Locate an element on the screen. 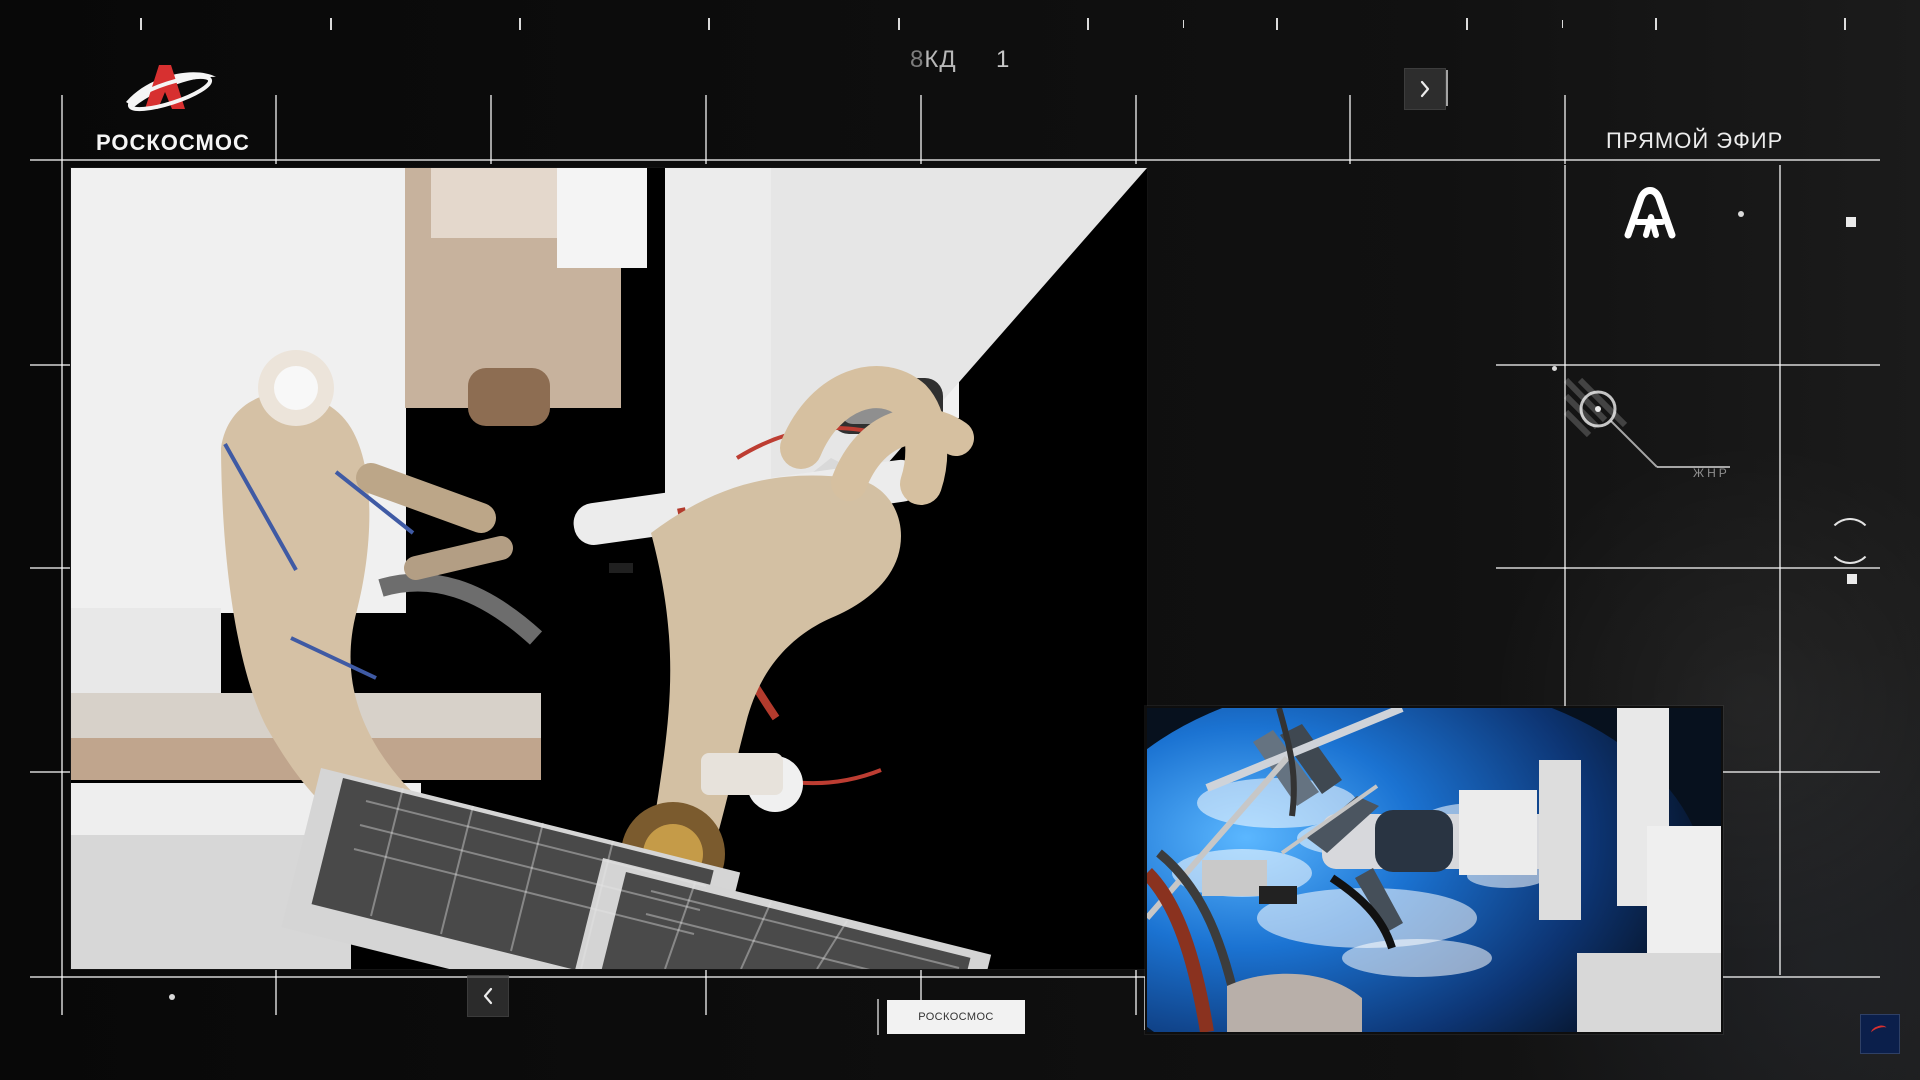 The height and width of the screenshot is (1080, 1920). roscosmos-mini-logo is located at coordinates (1880, 1034).